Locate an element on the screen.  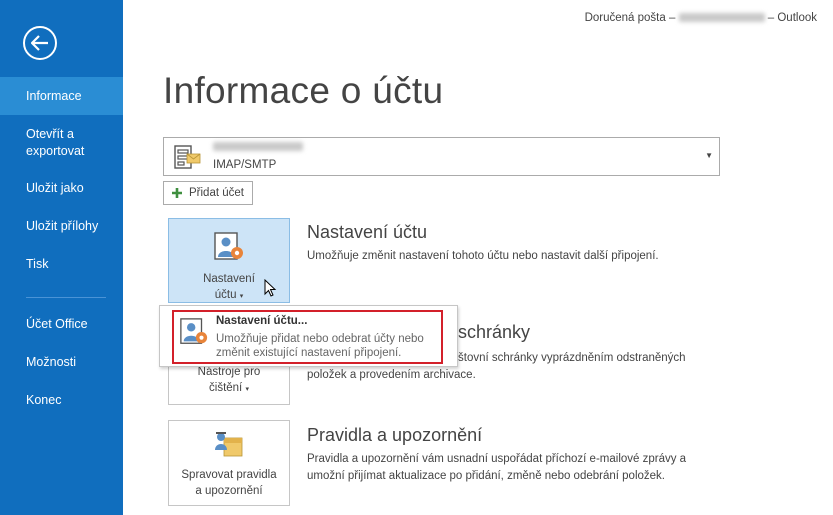
page-title: Informace o účtu is located at coordinates (303, 90).